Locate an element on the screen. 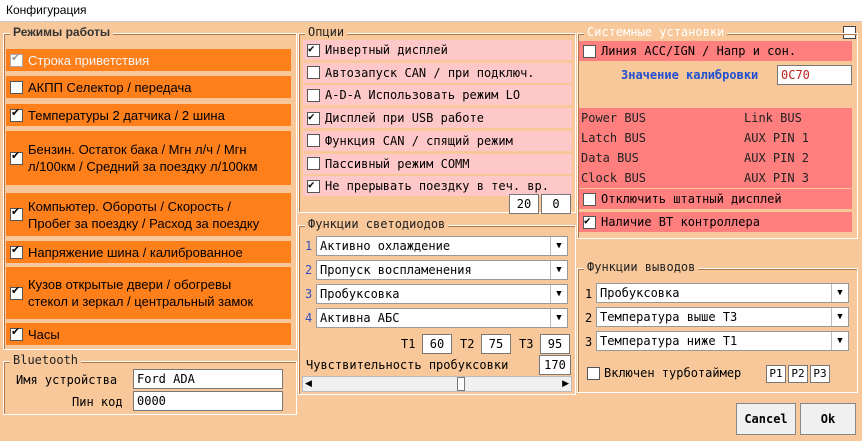 Image resolution: width=862 pixels, height=441 pixels. mode-row: Температуры 2 датчика / 2 шина is located at coordinates (148, 115).